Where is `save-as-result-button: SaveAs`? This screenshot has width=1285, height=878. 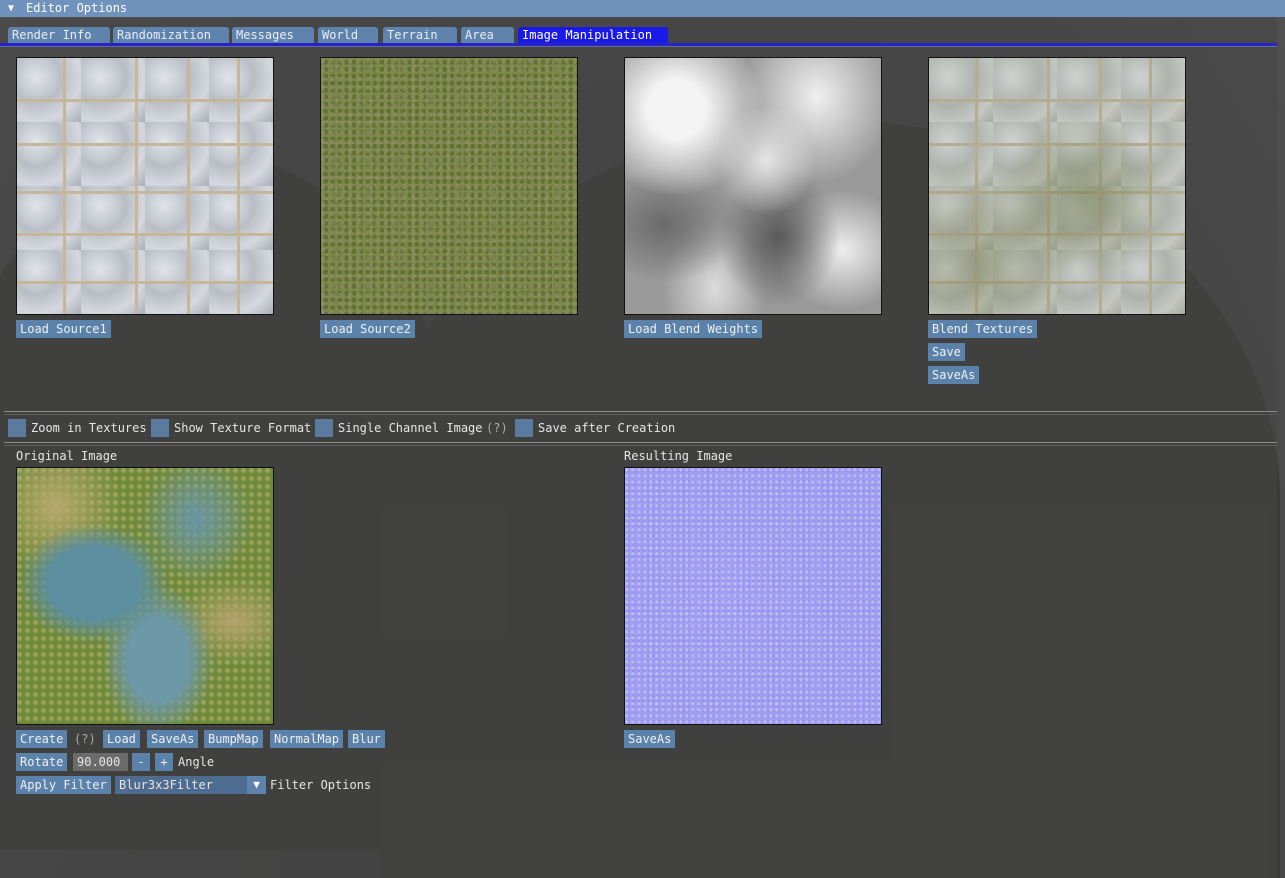 save-as-result-button: SaveAs is located at coordinates (650, 739).